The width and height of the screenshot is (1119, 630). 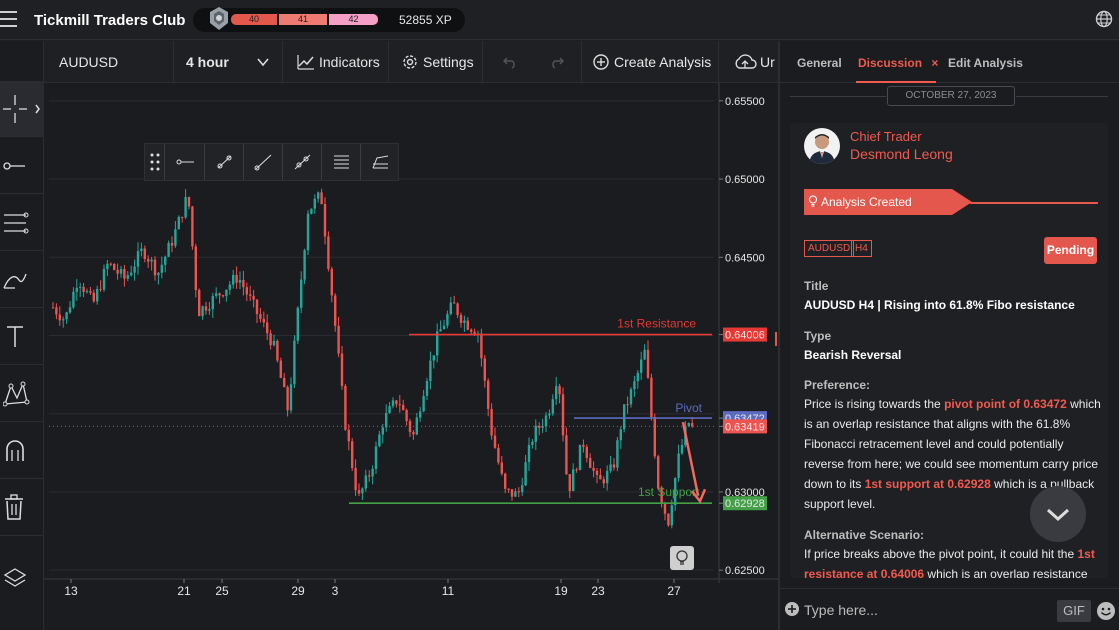 What do you see at coordinates (22, 109) in the screenshot?
I see `crosshair-tool` at bounding box center [22, 109].